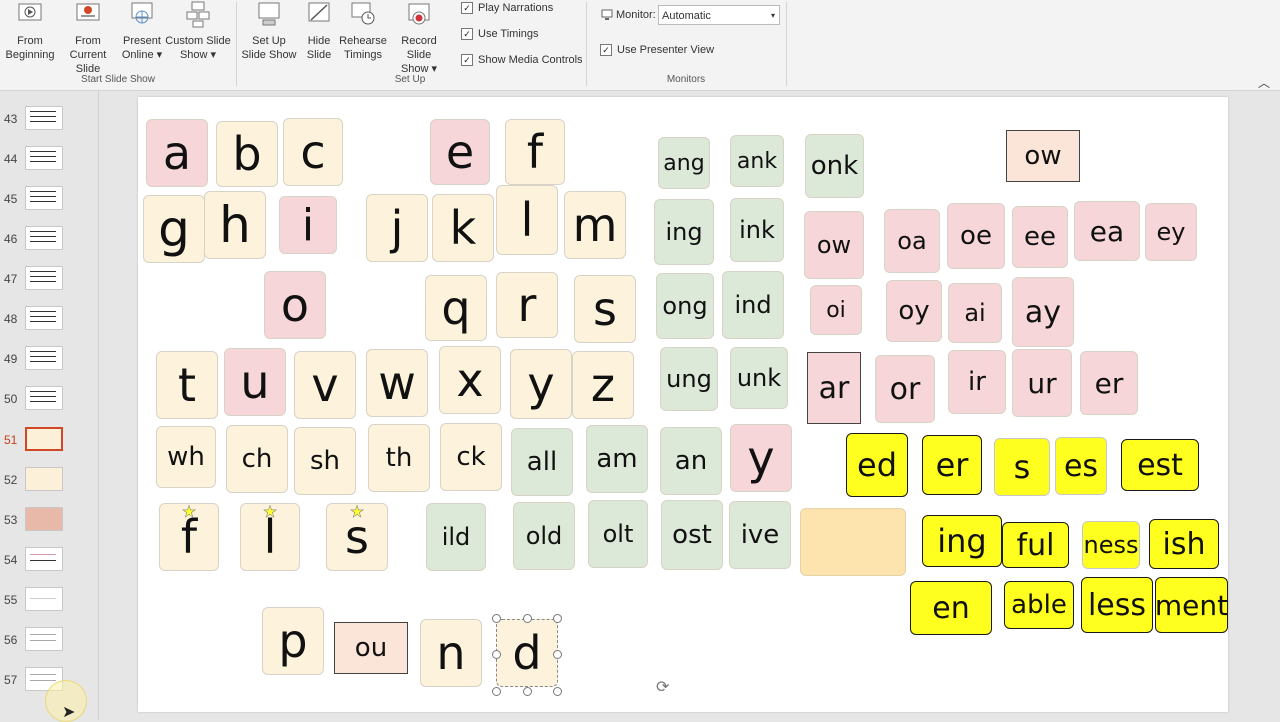 The width and height of the screenshot is (1280, 722). I want to click on suffix-tile-ful: ful, so click(1035, 545).